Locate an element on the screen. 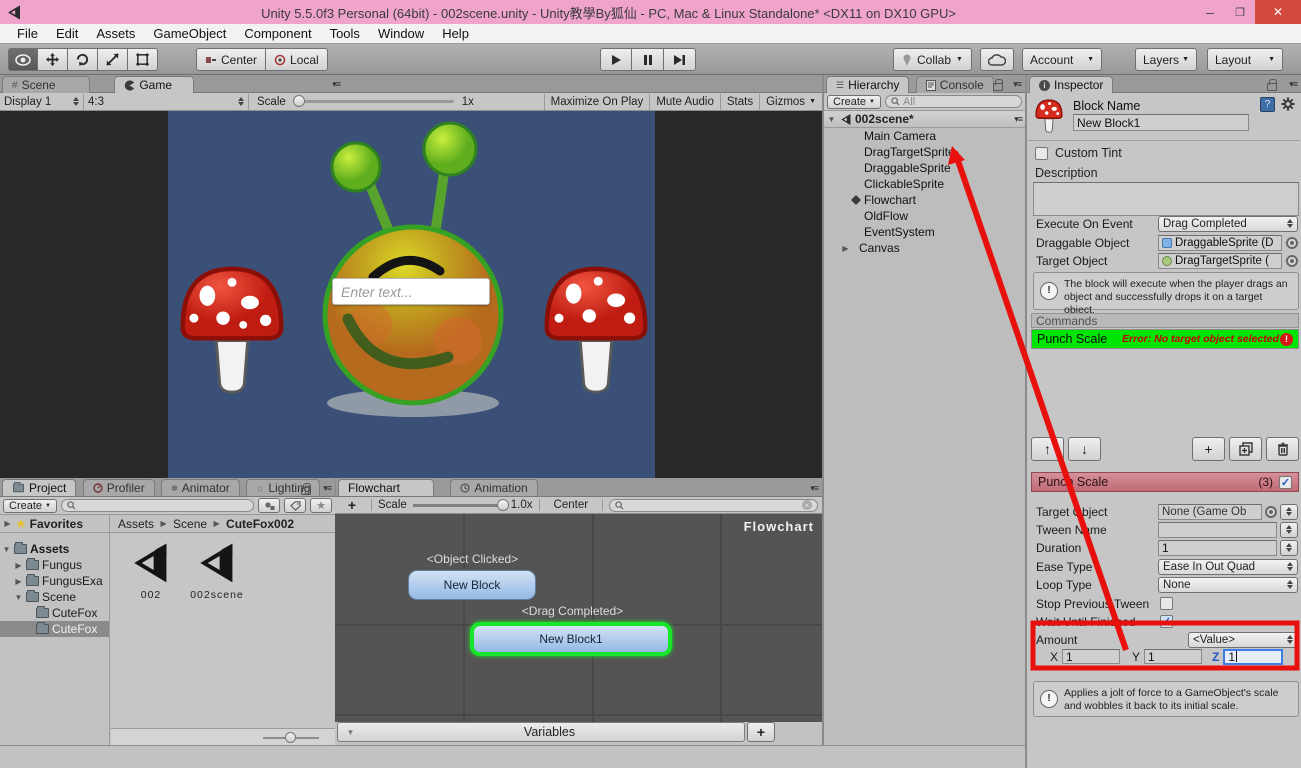 The image size is (1301, 768). tab-hierarchy: ☰ Hierarchy is located at coordinates (868, 84).